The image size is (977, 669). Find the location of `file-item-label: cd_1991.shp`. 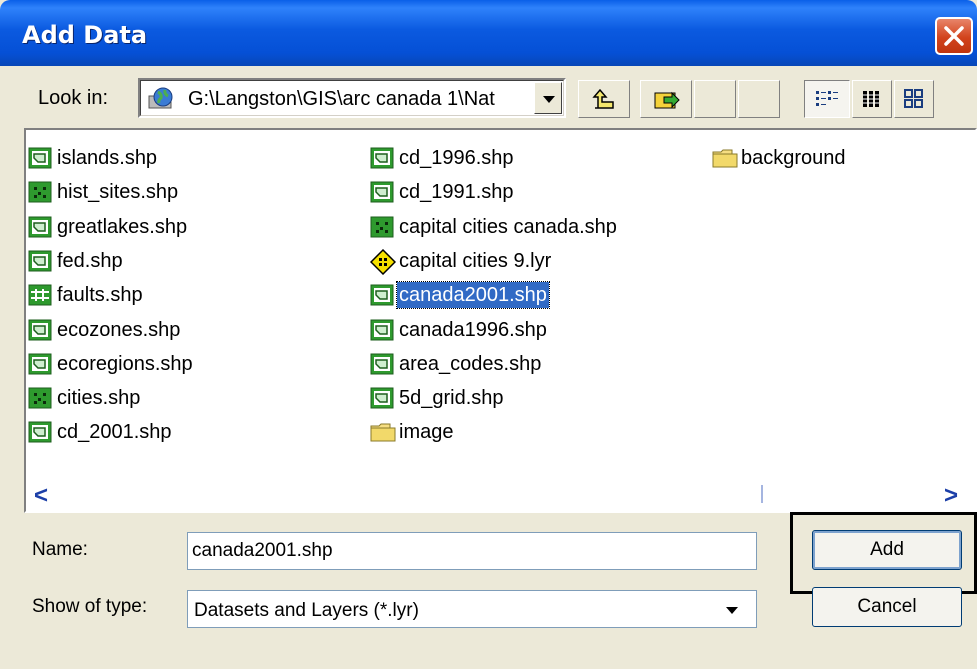

file-item-label: cd_1991.shp is located at coordinates (456, 192).